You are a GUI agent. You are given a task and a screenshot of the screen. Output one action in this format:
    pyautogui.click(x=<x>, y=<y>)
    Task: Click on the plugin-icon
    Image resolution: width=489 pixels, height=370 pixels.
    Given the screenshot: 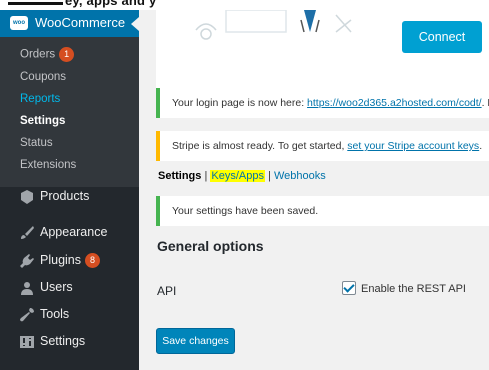 What is the action you would take?
    pyautogui.click(x=27, y=261)
    